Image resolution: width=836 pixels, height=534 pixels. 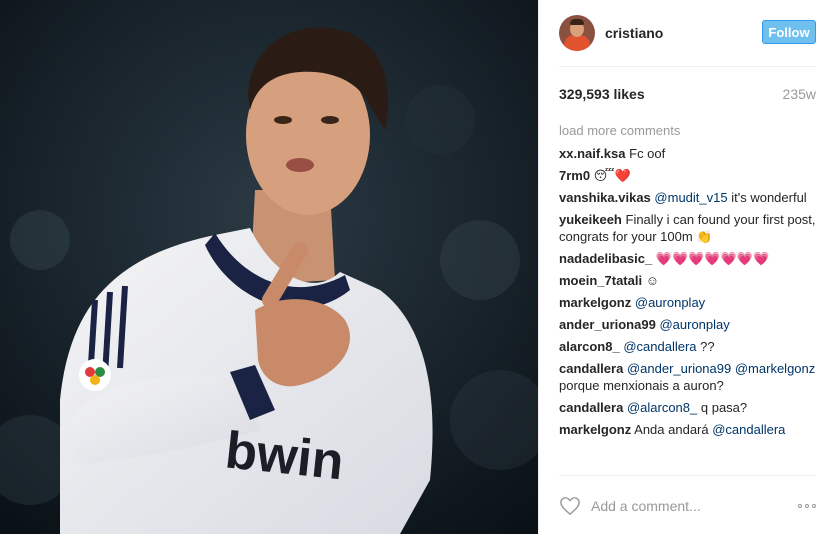 I want to click on comment-mention: @markelgonz, so click(x=775, y=368).